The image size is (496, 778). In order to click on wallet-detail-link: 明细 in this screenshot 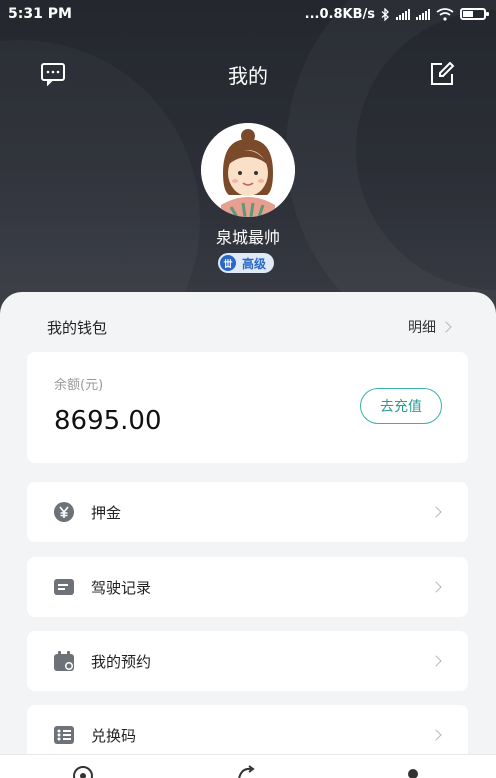, I will do `click(430, 327)`.